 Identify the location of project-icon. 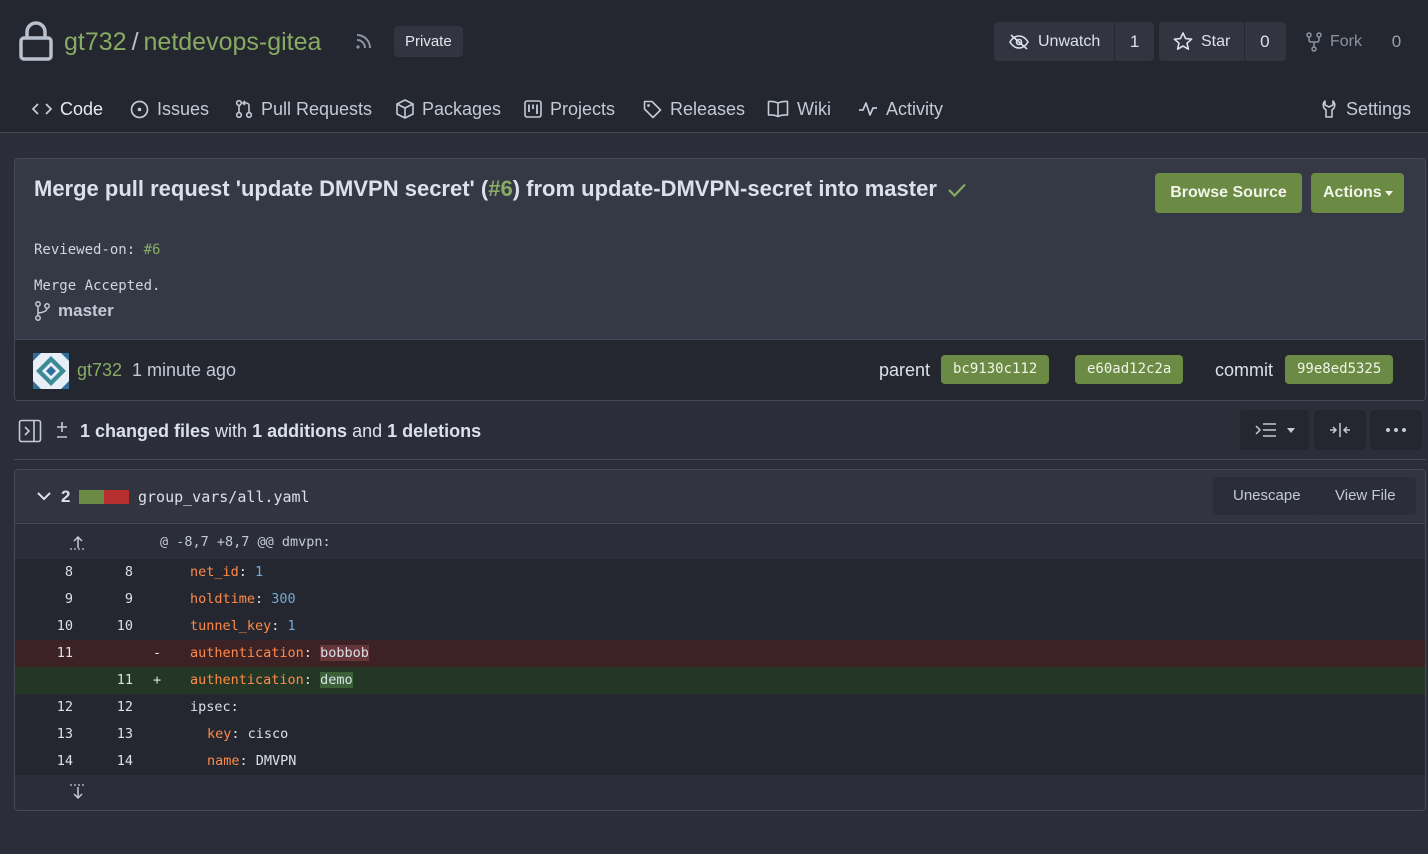
(533, 109).